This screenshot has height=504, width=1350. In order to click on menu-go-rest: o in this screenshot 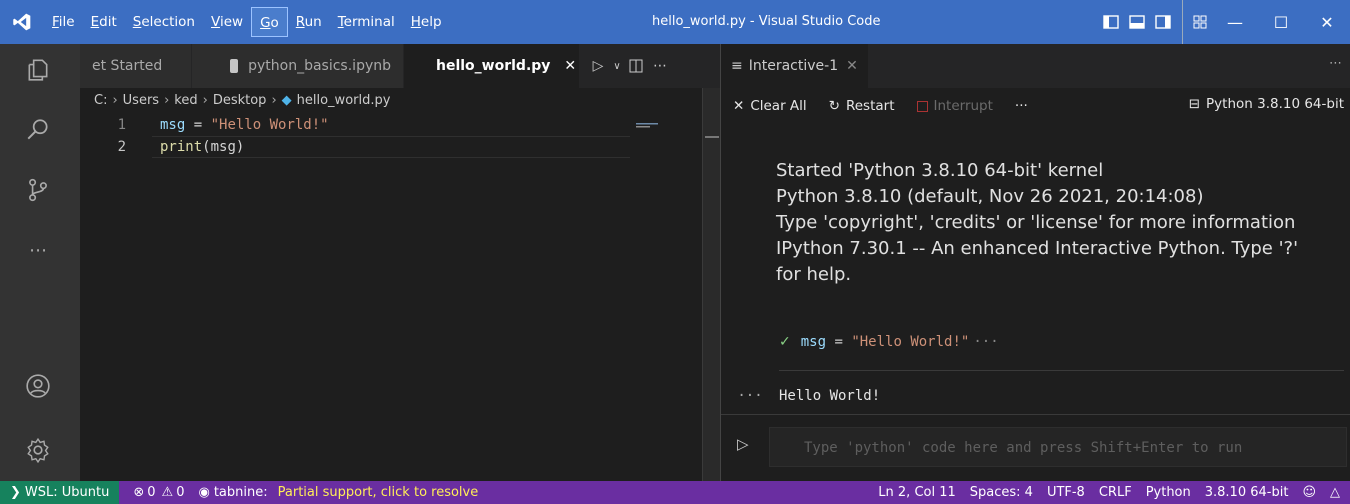, I will do `click(274, 23)`.